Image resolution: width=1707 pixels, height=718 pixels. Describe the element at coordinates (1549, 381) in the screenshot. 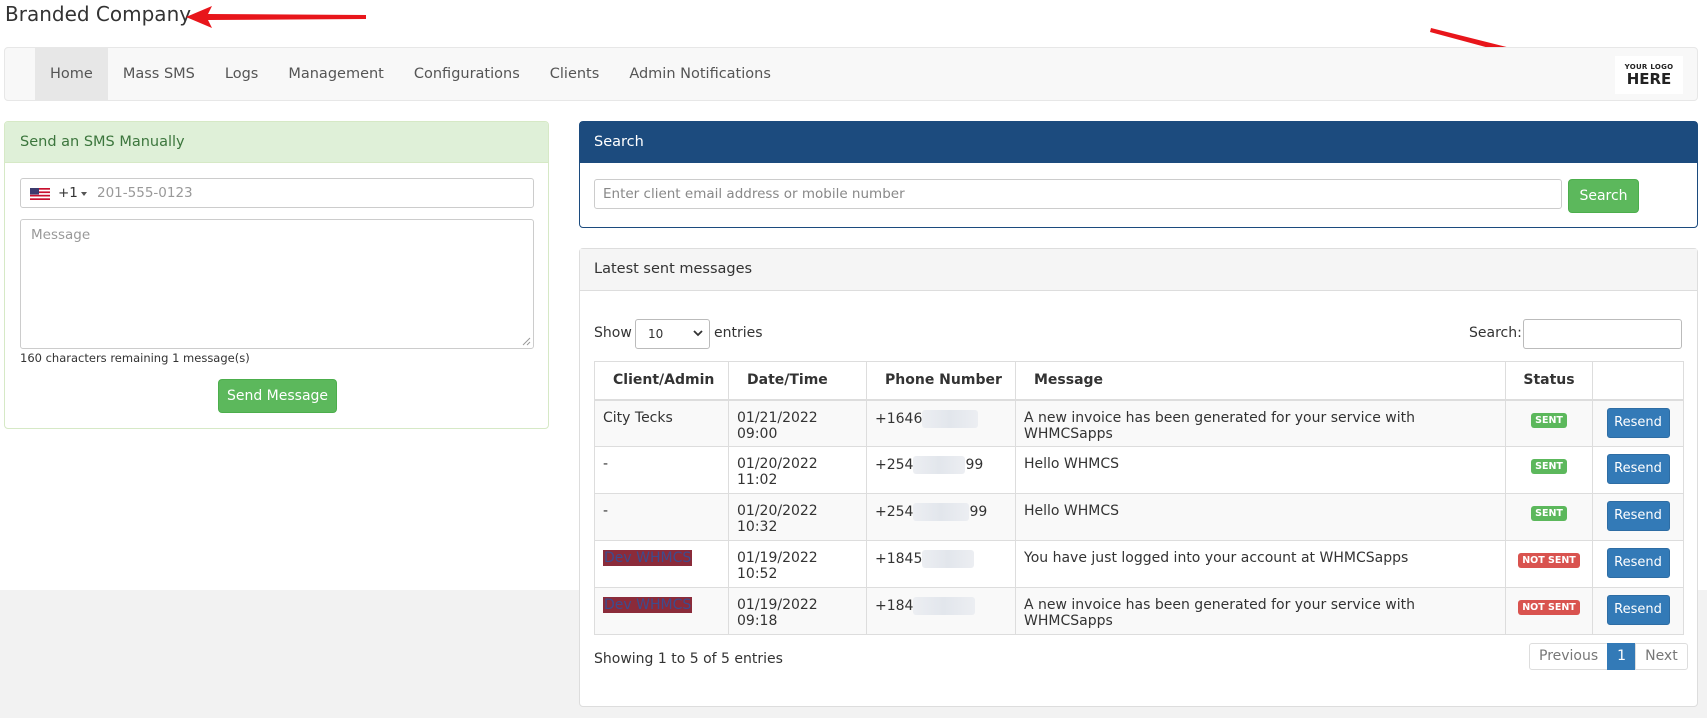

I see `column-header-status: Status` at that location.